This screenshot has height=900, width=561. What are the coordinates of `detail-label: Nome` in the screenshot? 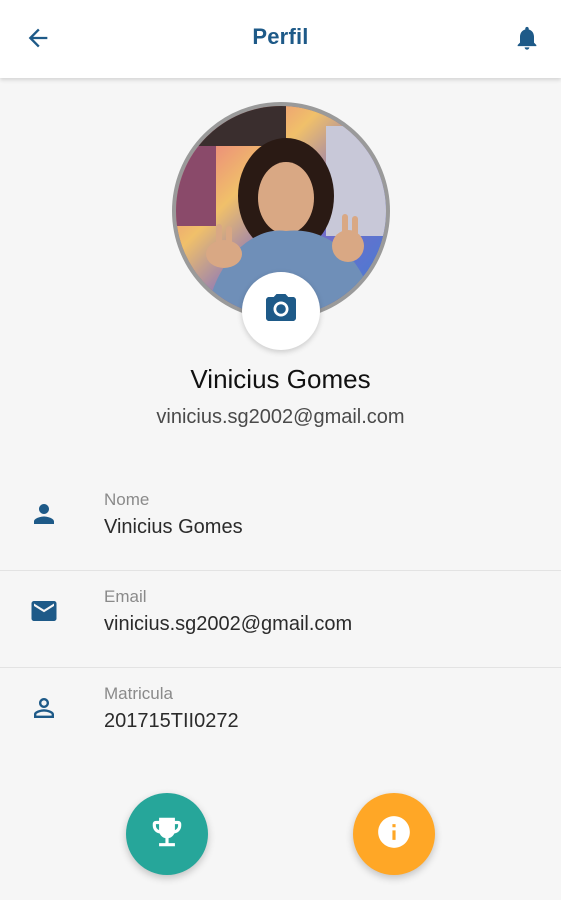 It's located at (127, 499).